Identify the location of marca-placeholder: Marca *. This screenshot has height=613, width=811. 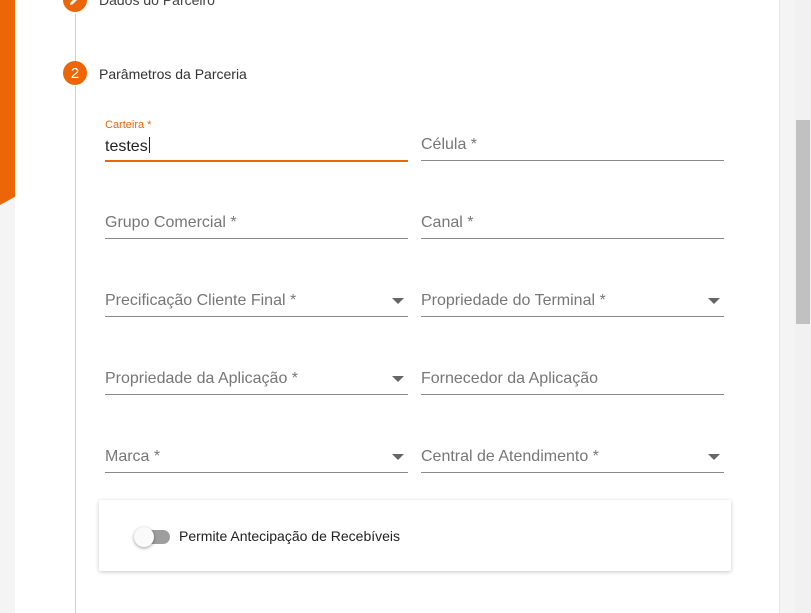
(133, 456).